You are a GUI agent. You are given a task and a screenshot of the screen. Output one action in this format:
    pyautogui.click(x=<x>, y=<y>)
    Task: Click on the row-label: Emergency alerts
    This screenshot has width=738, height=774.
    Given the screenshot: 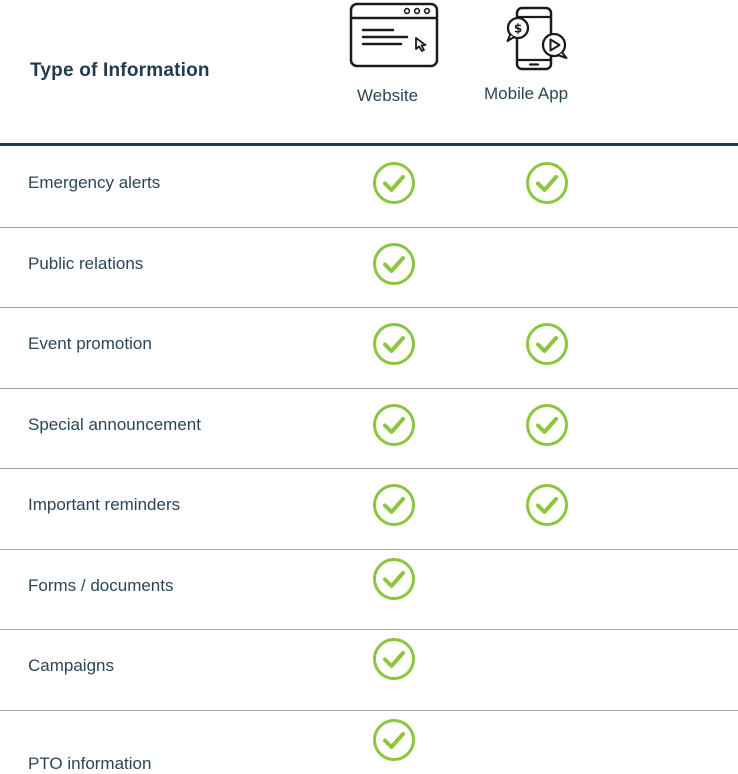 What is the action you would take?
    pyautogui.click(x=94, y=182)
    